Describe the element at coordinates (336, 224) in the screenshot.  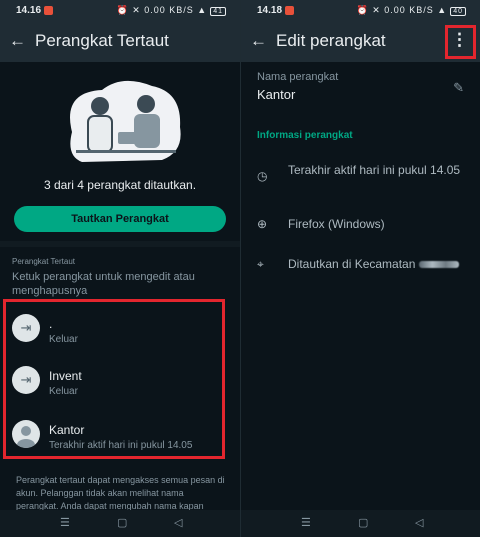
I see `browser-text: Firefox (Windows)` at that location.